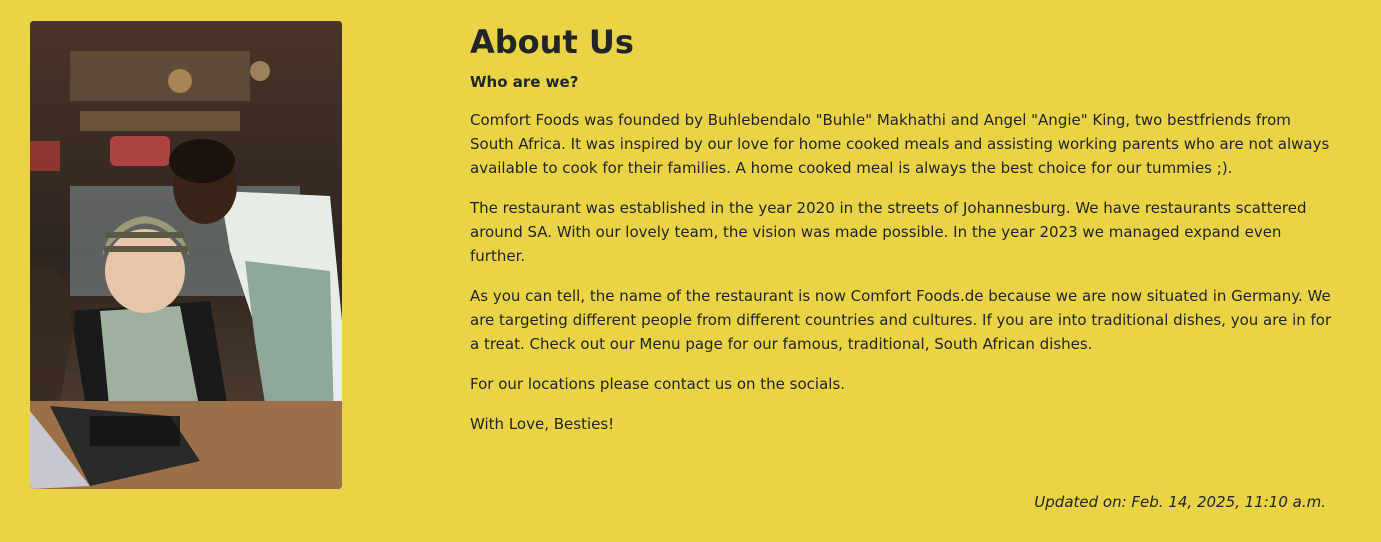 Image resolution: width=1381 pixels, height=542 pixels. What do you see at coordinates (542, 424) in the screenshot?
I see `about-signoff: With Love, Besties!` at bounding box center [542, 424].